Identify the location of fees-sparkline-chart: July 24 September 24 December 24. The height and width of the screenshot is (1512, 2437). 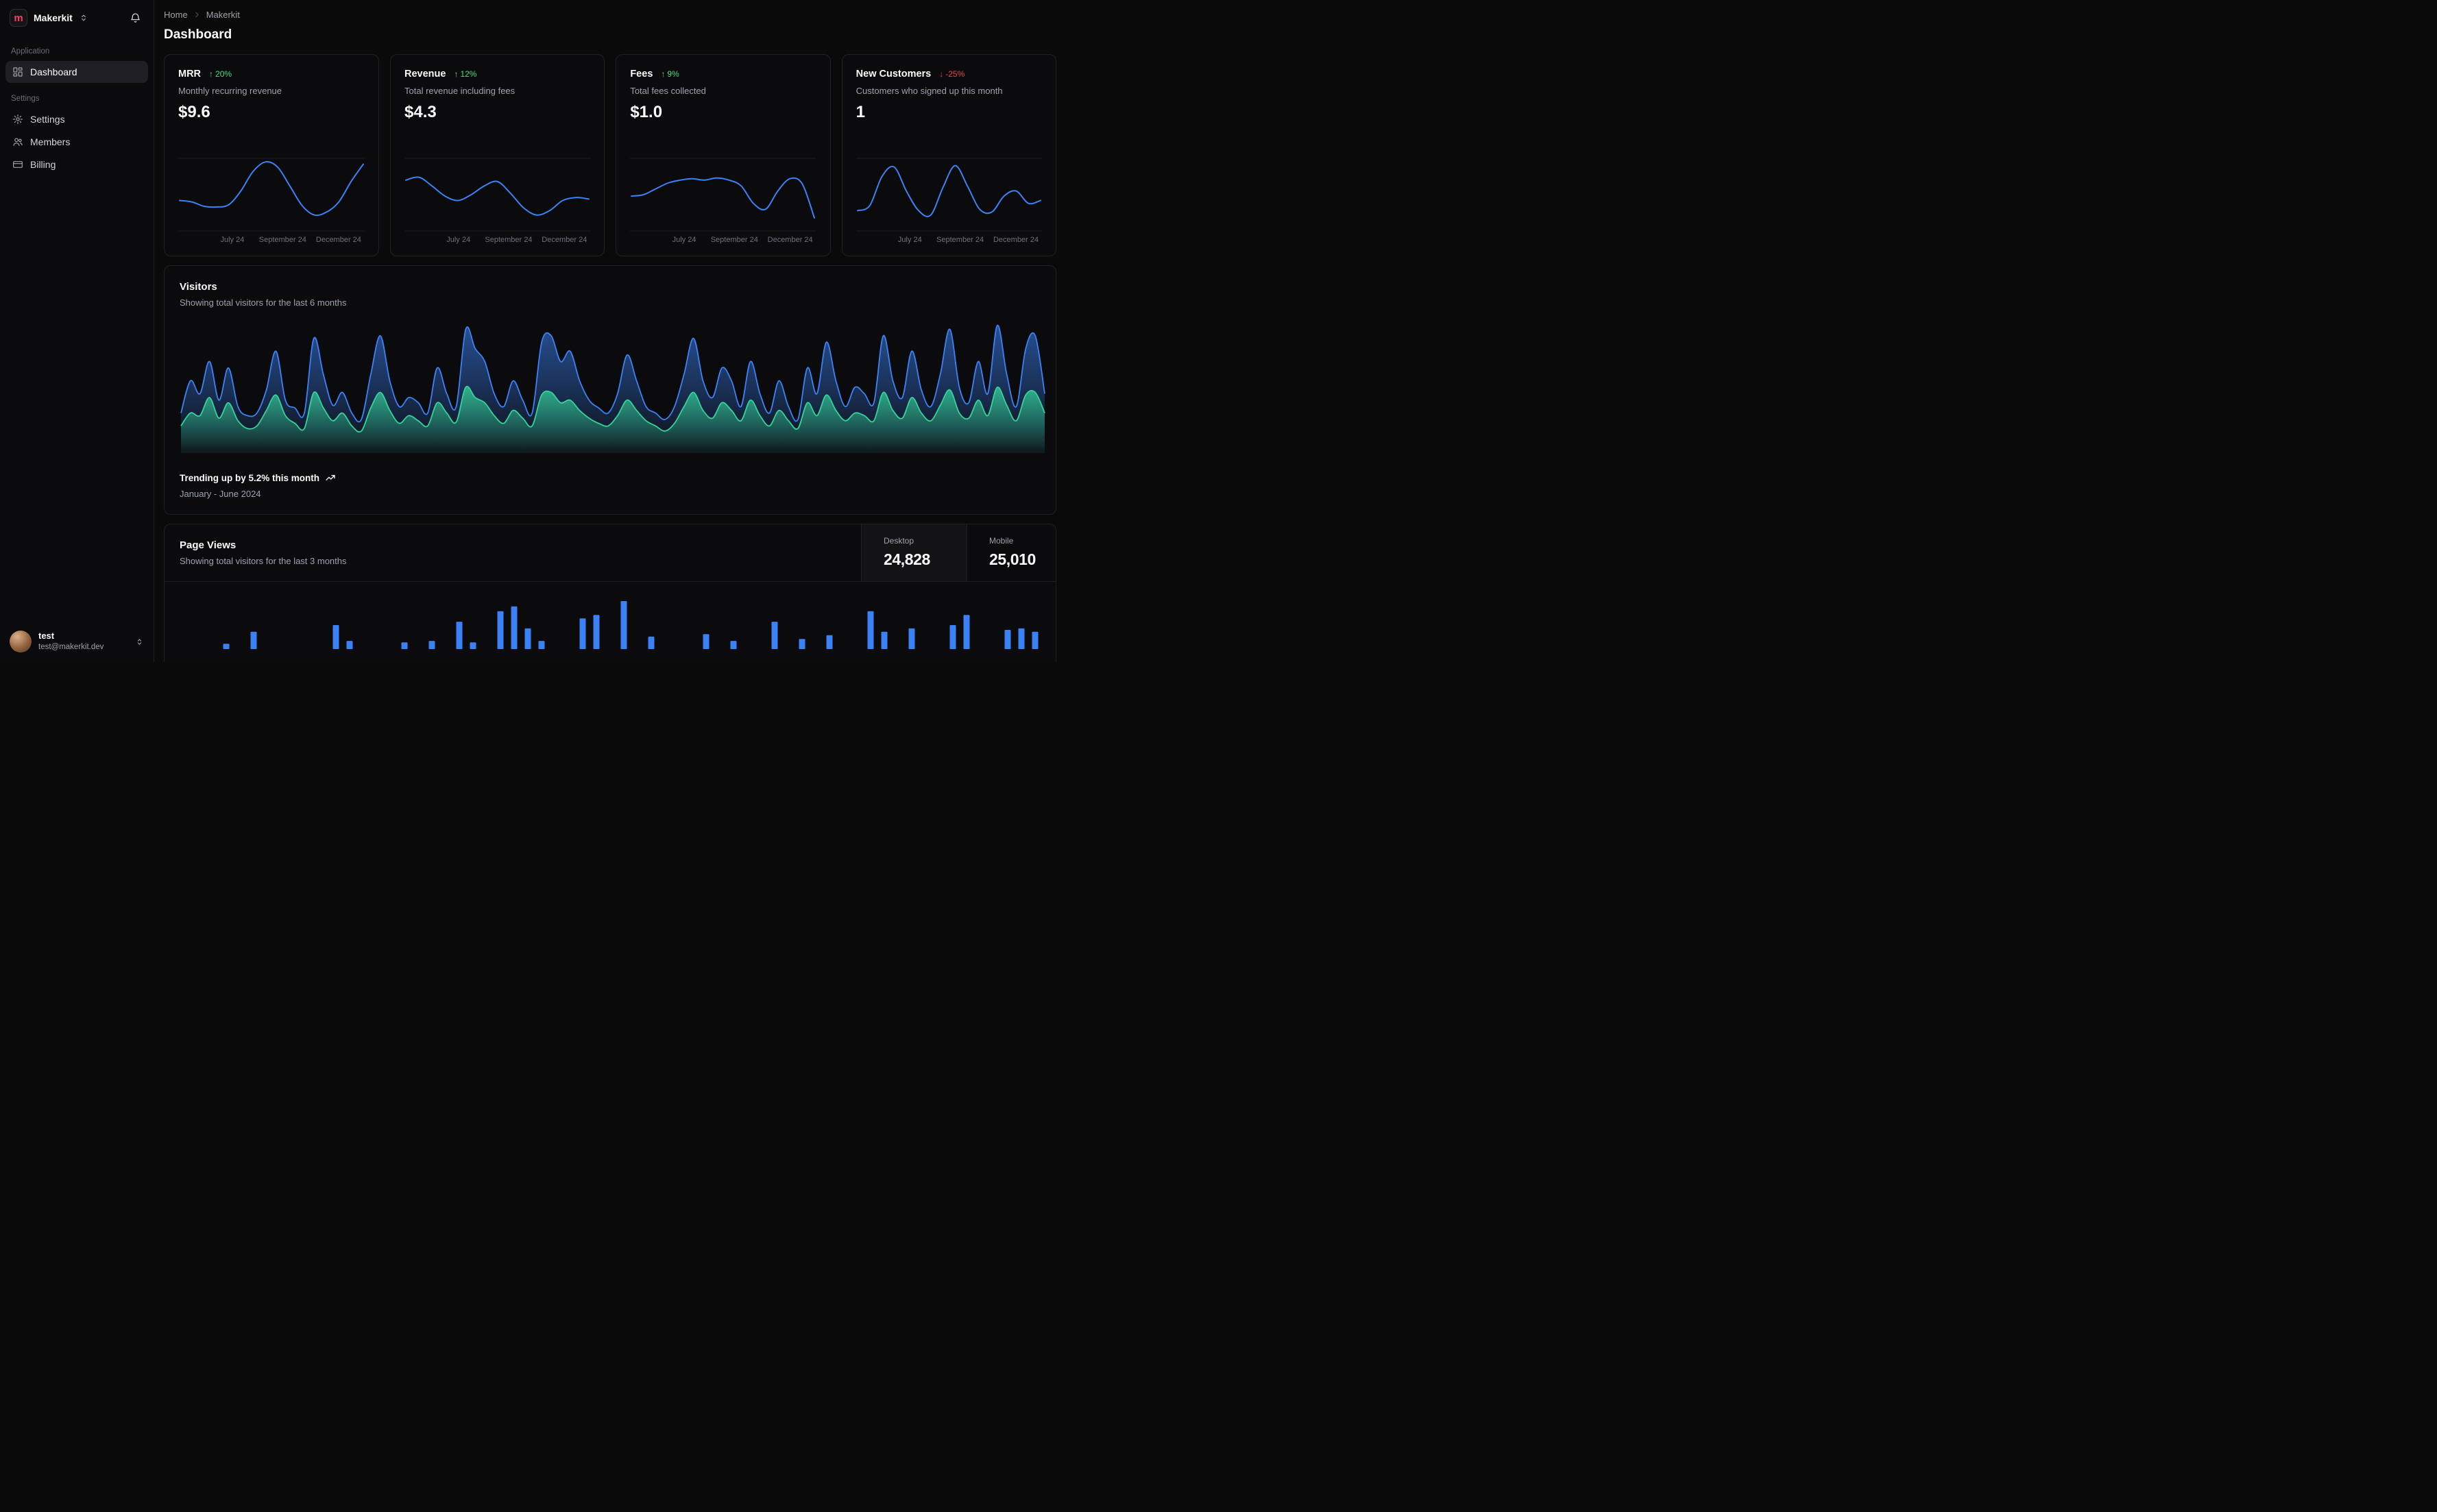
(723, 201).